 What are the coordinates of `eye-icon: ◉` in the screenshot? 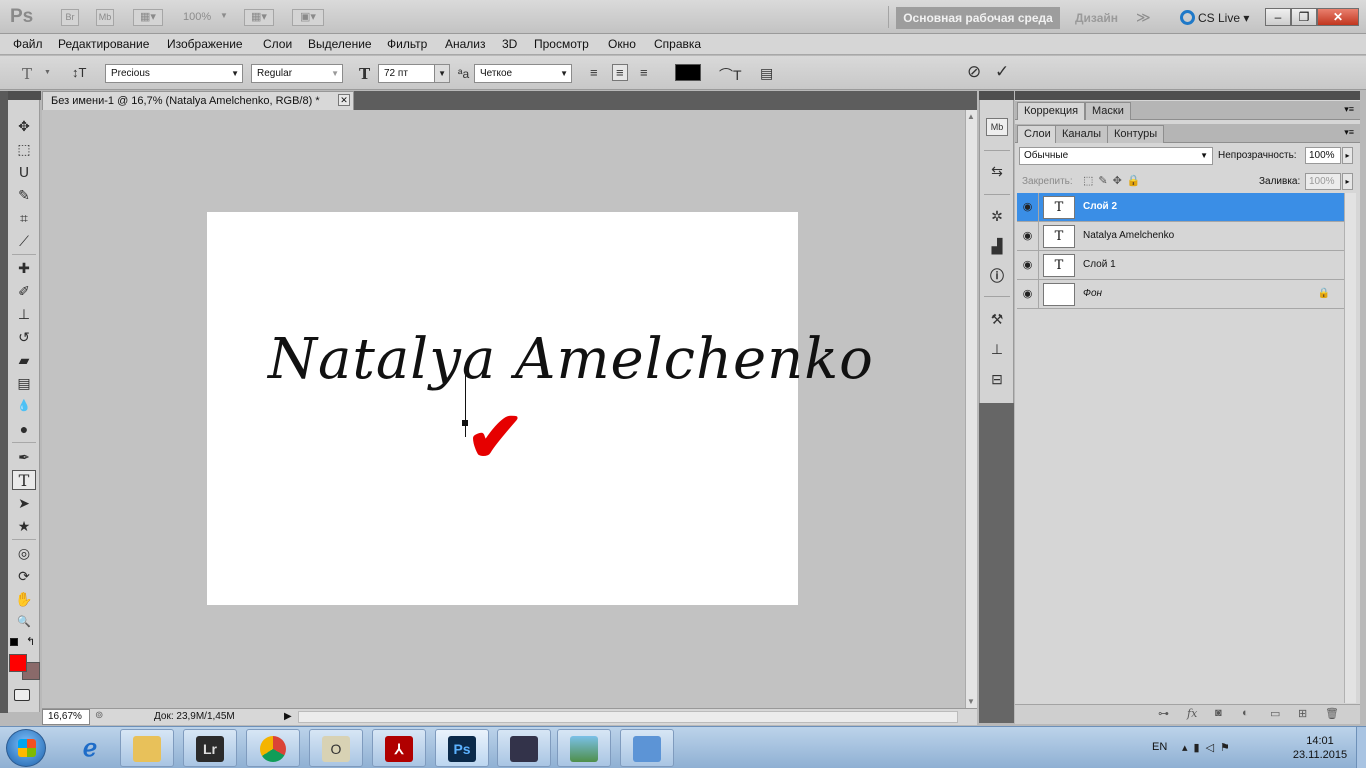 It's located at (1028, 294).